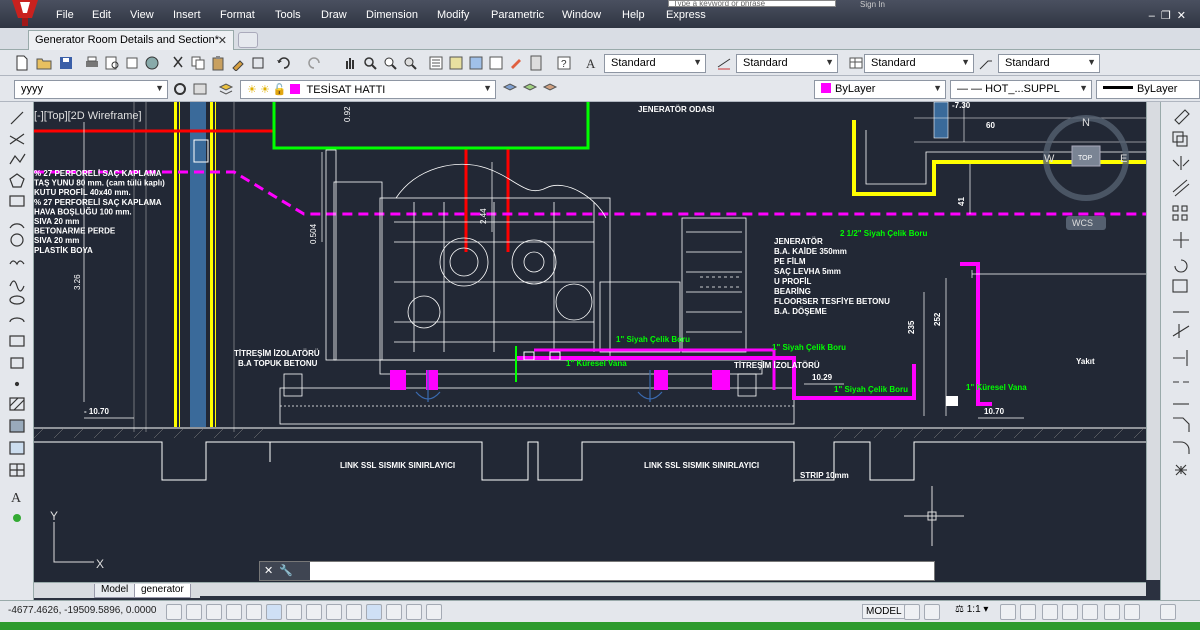 The width and height of the screenshot is (1200, 630). What do you see at coordinates (517, 15) in the screenshot?
I see `menu-parametric: Parametric` at bounding box center [517, 15].